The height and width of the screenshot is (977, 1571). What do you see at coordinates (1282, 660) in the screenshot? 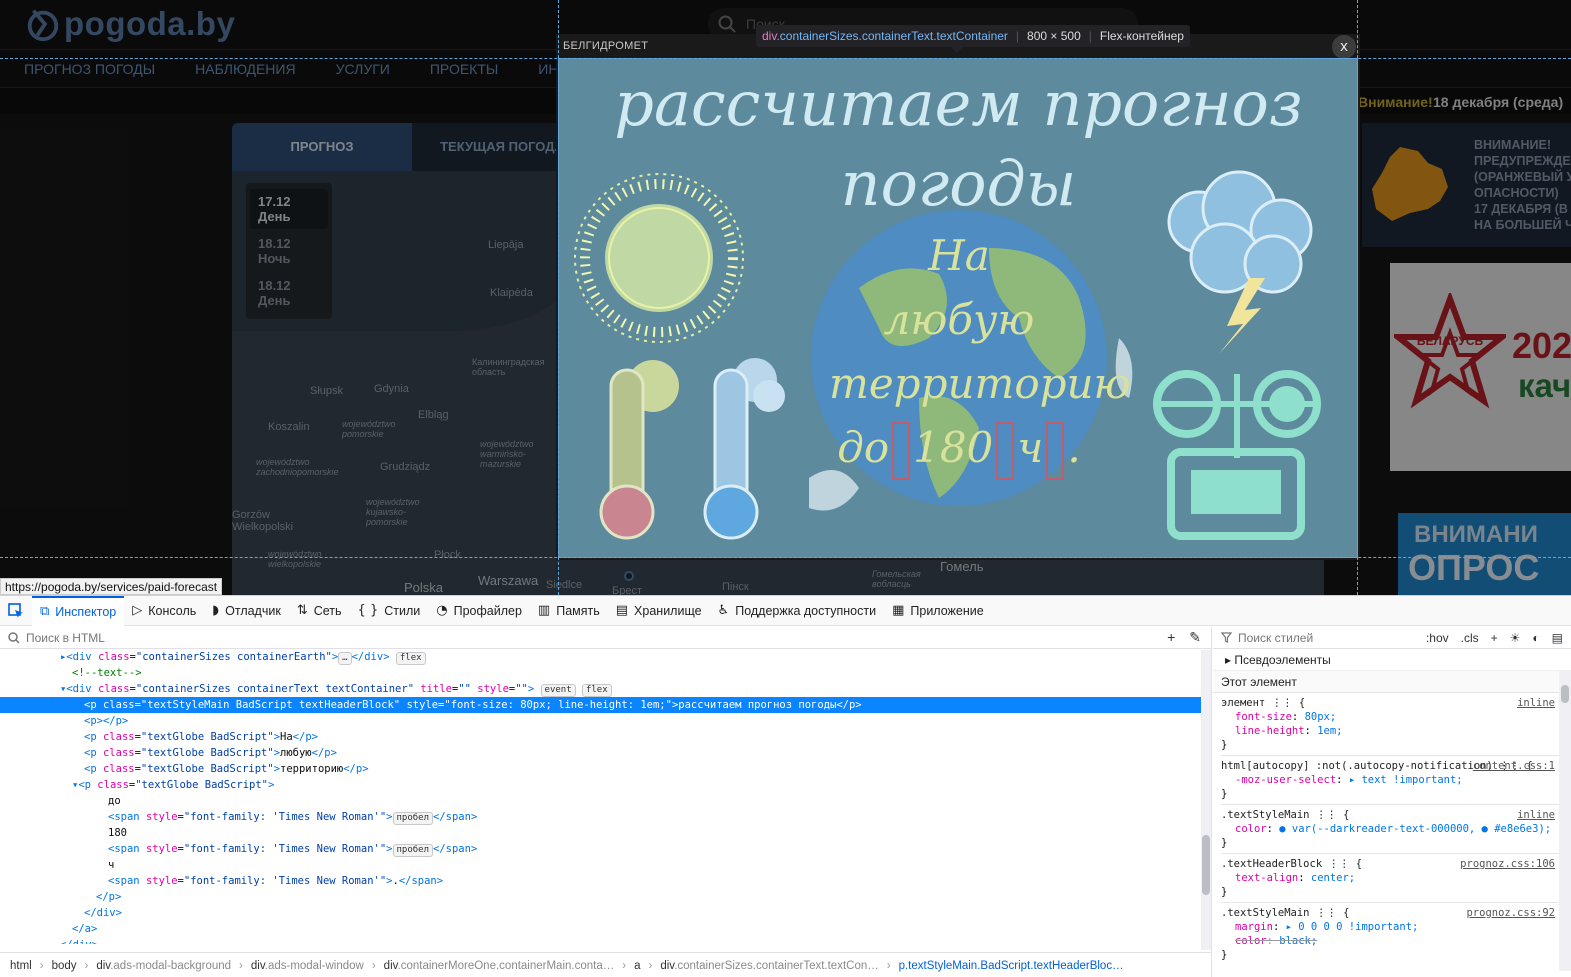
I see `pseudo-elements-label: Псевдоэлементы` at bounding box center [1282, 660].